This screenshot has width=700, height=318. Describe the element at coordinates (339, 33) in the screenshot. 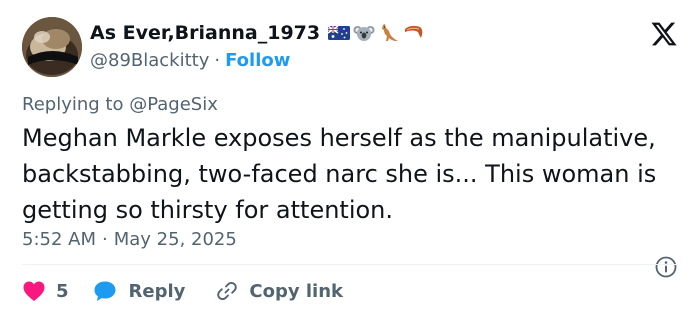

I see `australia-flag-icon` at that location.